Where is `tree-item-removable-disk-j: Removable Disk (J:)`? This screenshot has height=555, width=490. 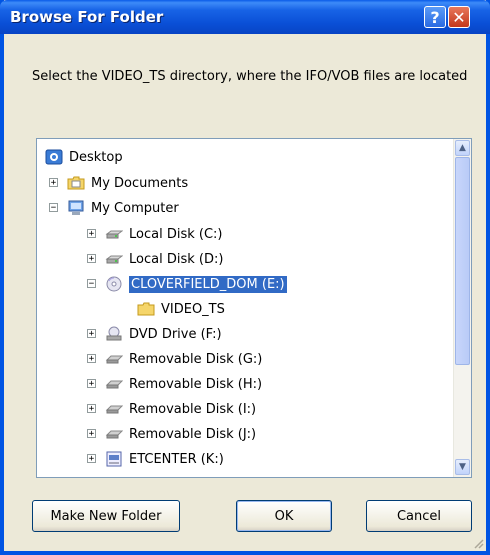
tree-item-removable-disk-j: Removable Disk (J:) is located at coordinates (180, 434).